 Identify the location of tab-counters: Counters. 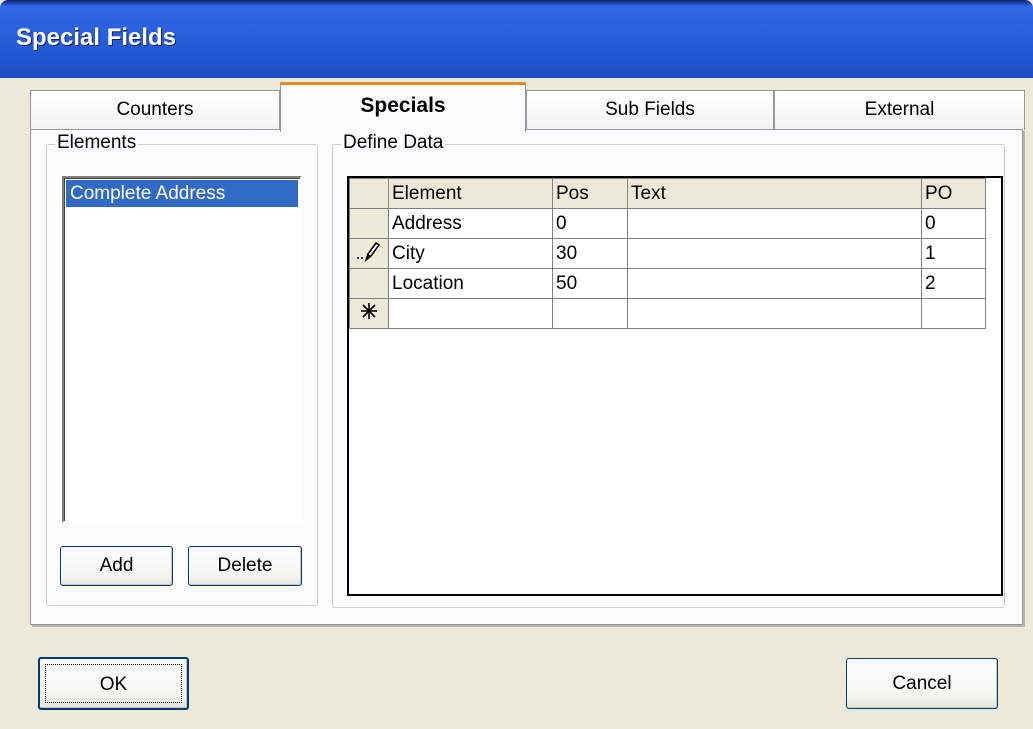
(155, 110).